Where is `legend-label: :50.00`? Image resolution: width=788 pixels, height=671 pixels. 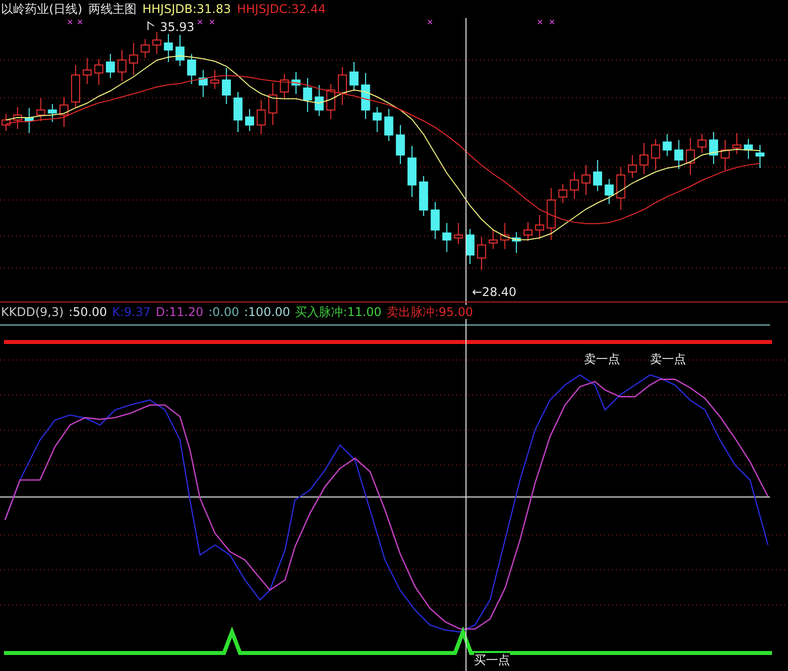 legend-label: :50.00 is located at coordinates (88, 312).